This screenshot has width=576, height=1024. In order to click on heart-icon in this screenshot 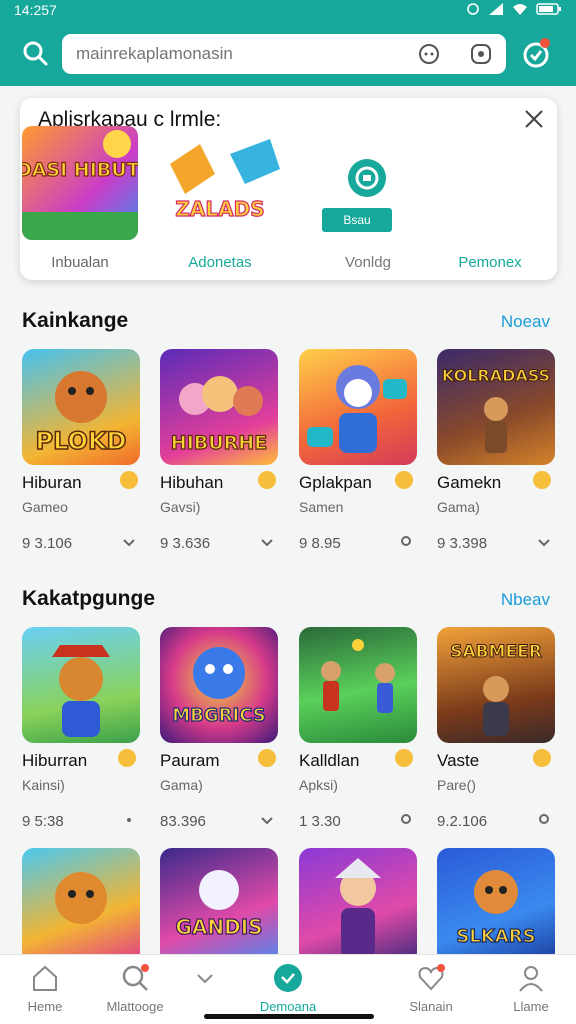, I will do `click(431, 978)`.